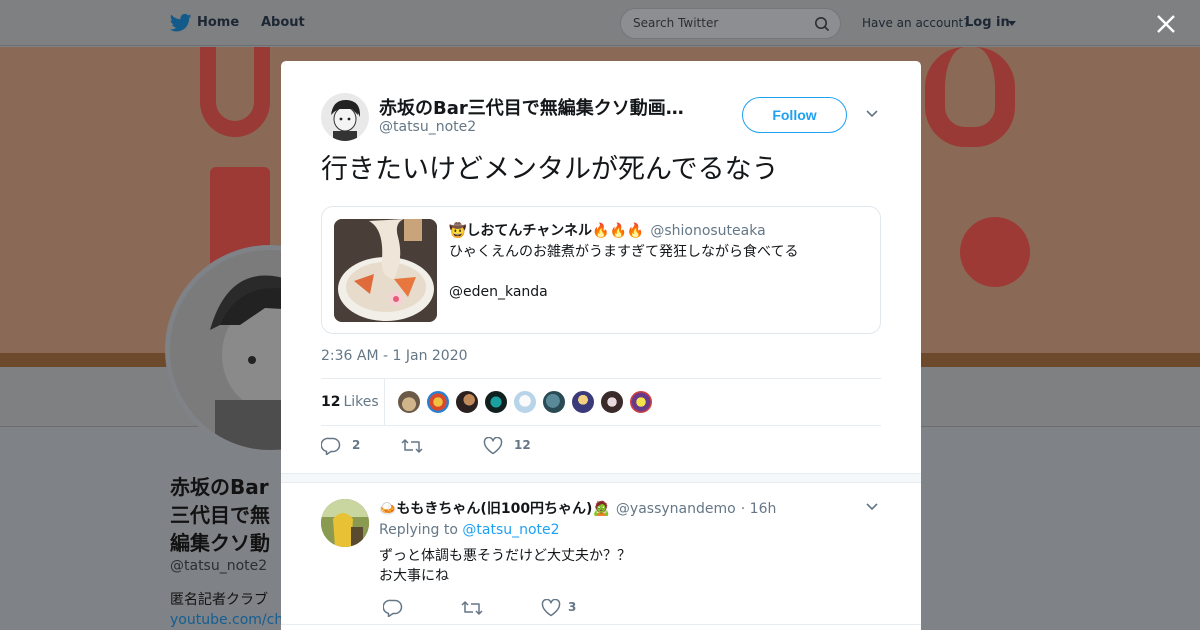 The height and width of the screenshot is (630, 1200). I want to click on profile-display-name: 赤坂のBar三代目で無編集クソ動画を撮るトタツノリ, so click(220, 515).